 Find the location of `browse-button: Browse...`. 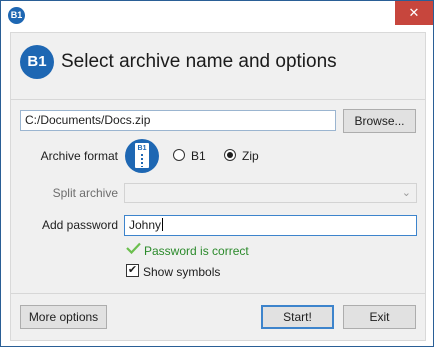

browse-button: Browse... is located at coordinates (379, 121).